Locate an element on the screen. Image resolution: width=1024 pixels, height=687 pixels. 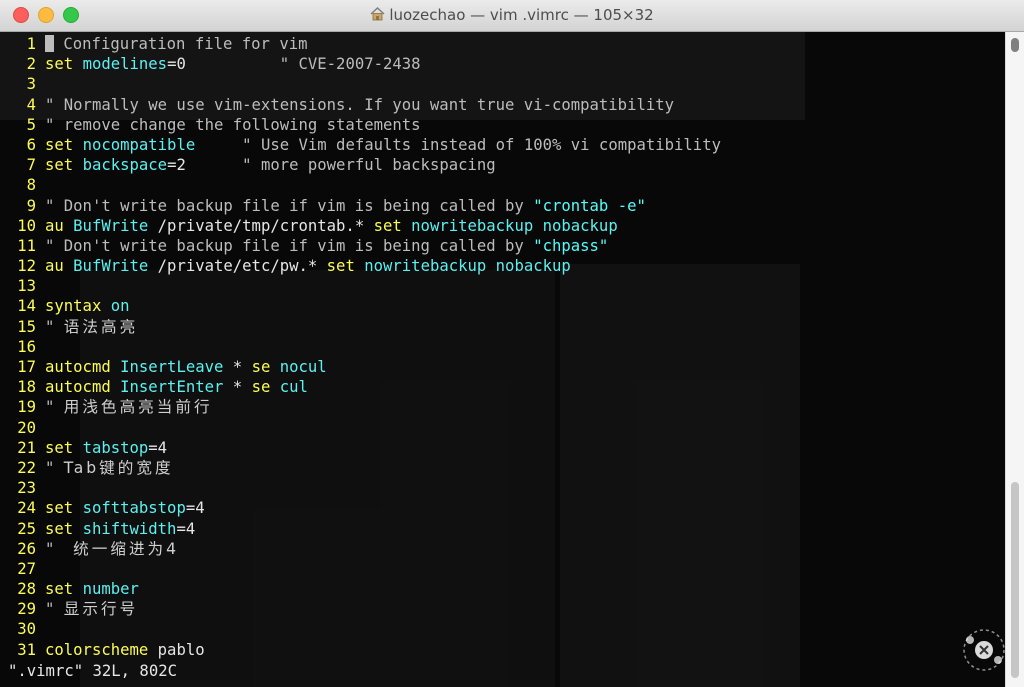
line-number: 30 is located at coordinates (26, 629).